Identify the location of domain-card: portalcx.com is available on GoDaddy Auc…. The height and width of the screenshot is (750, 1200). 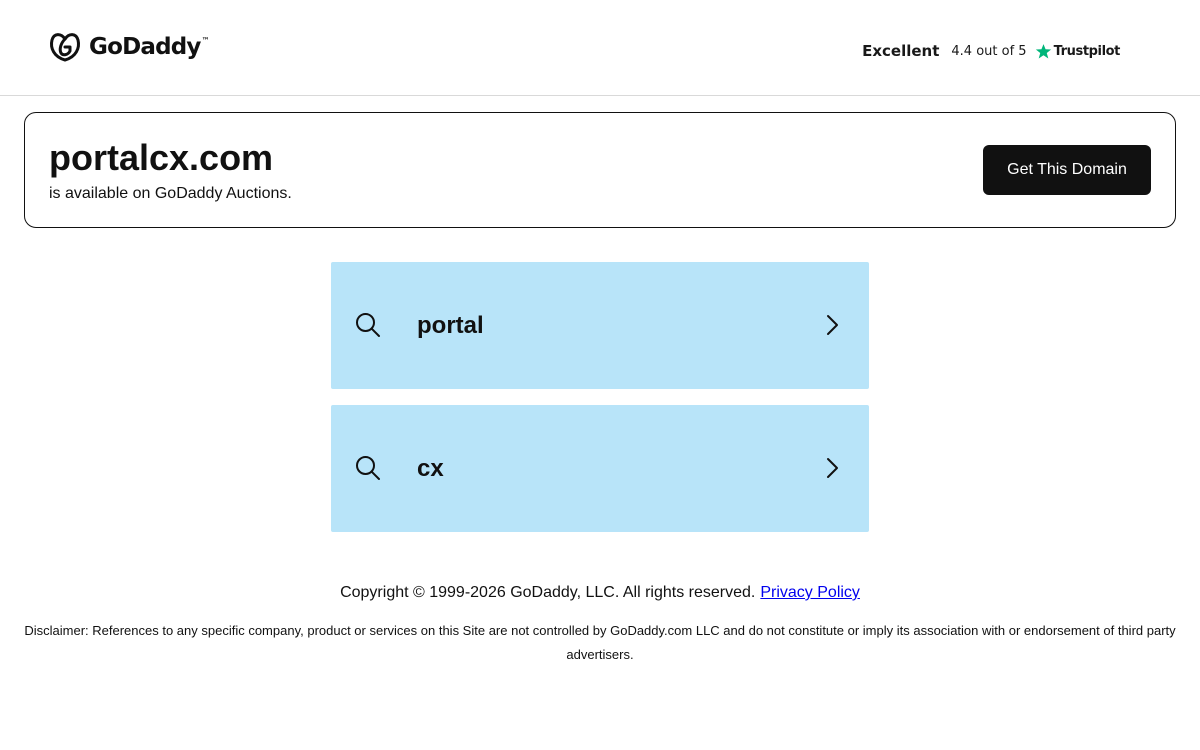
(600, 170).